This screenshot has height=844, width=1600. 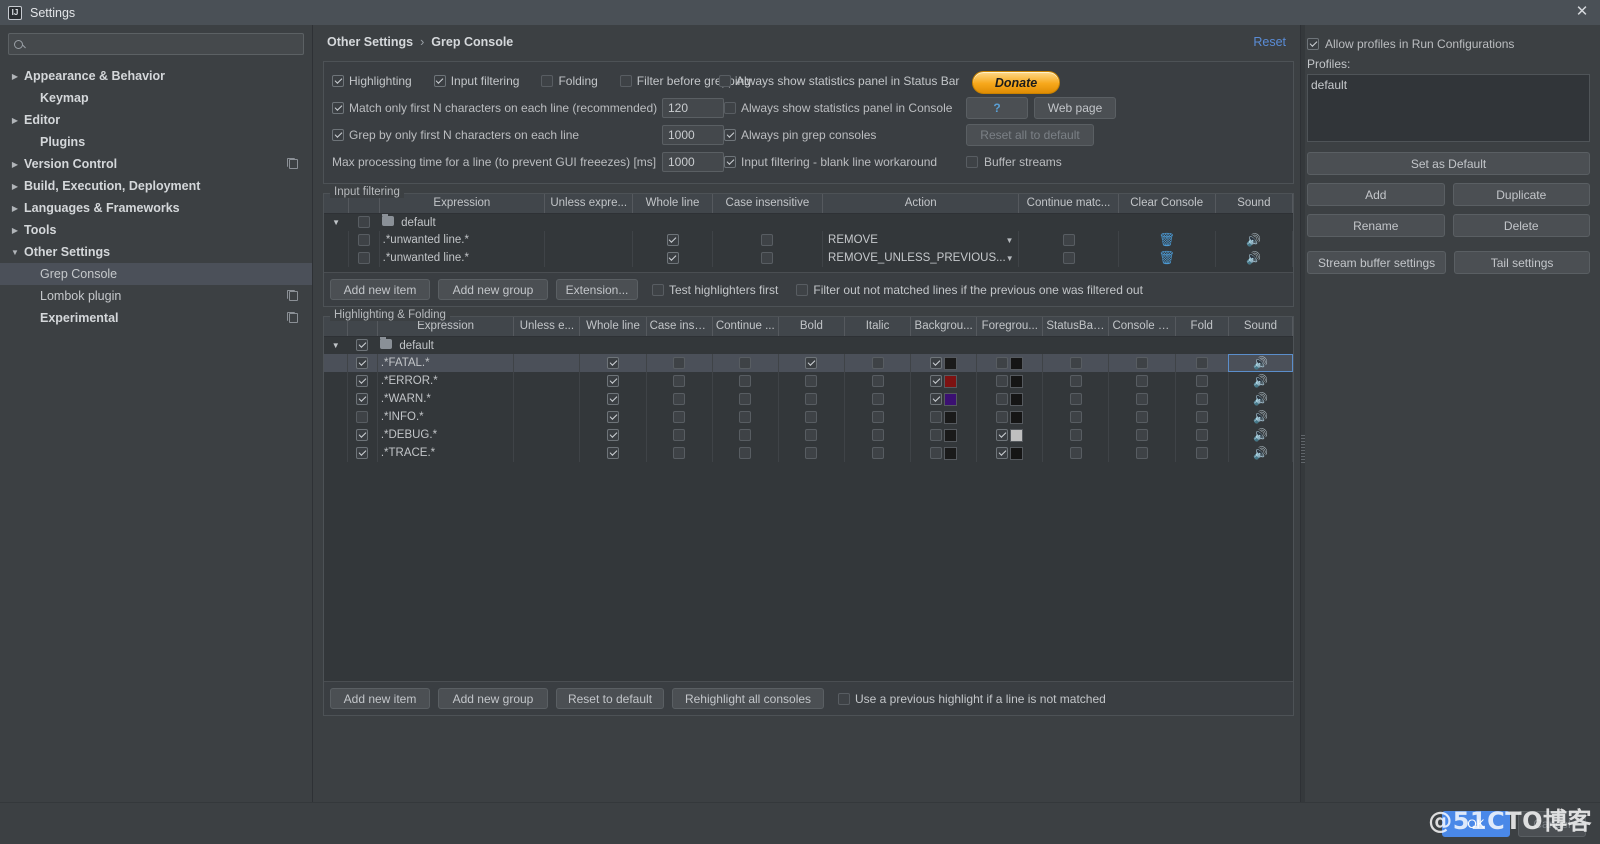 I want to click on if-row-spacer, so click(x=336, y=240).